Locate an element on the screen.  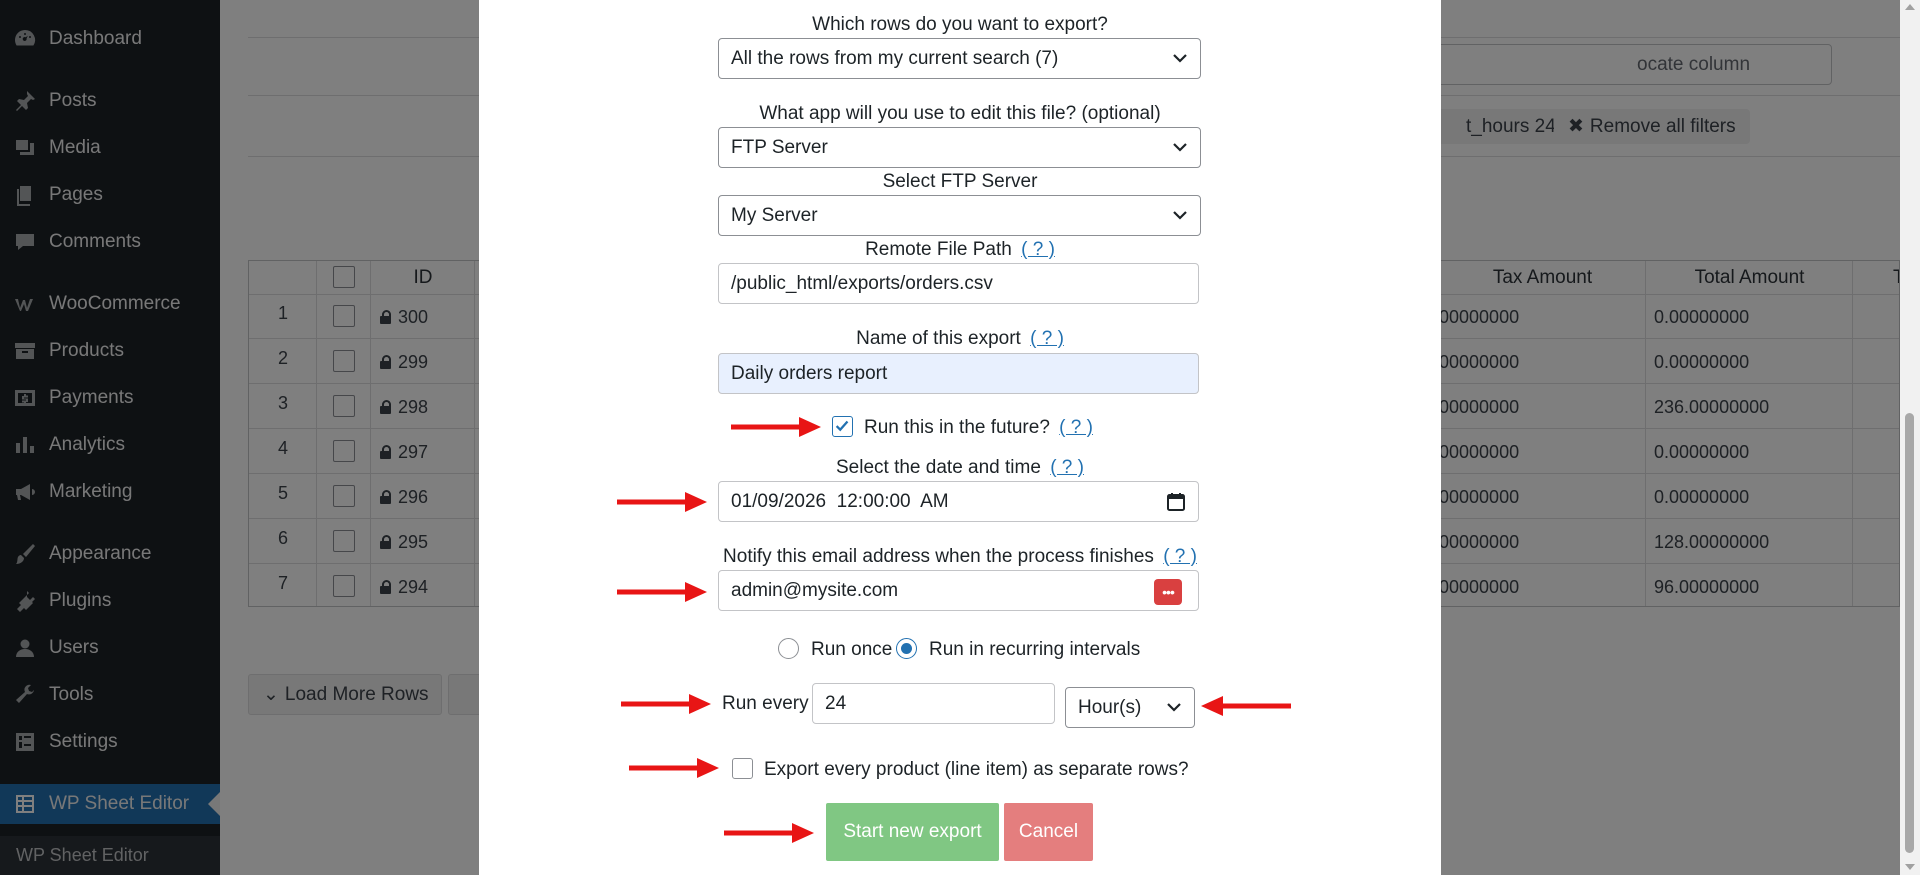
ftp-server-select-value: My Server is located at coordinates (774, 215).